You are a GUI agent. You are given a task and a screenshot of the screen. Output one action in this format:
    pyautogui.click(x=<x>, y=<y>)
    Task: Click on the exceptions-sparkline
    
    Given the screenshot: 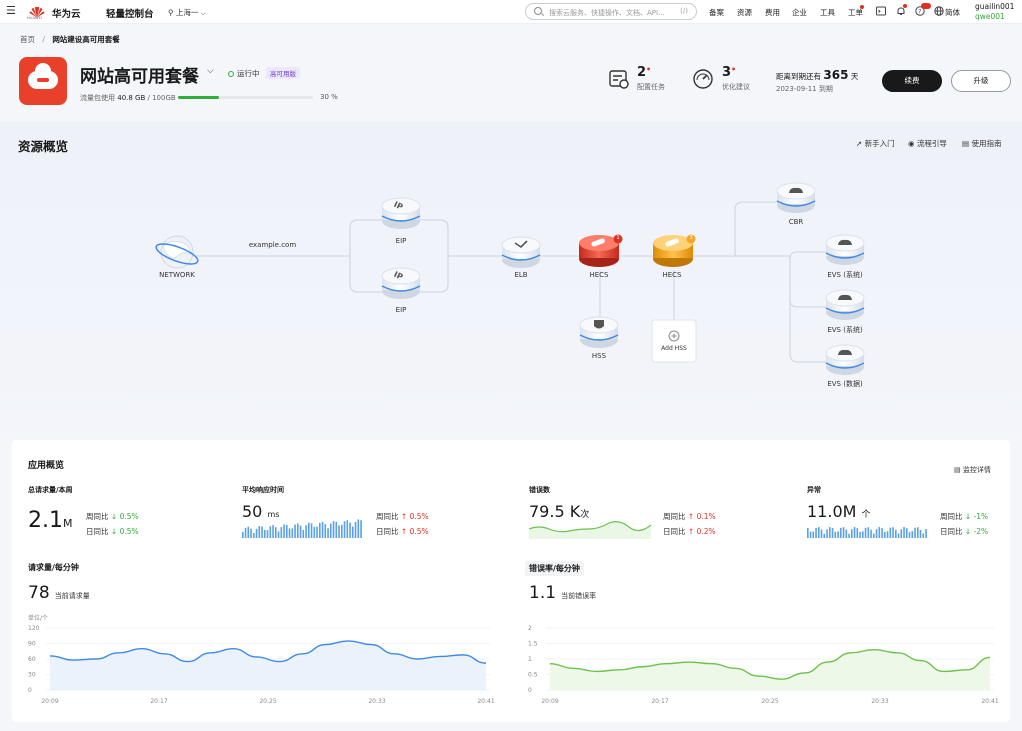 What is the action you would take?
    pyautogui.click(x=867, y=532)
    